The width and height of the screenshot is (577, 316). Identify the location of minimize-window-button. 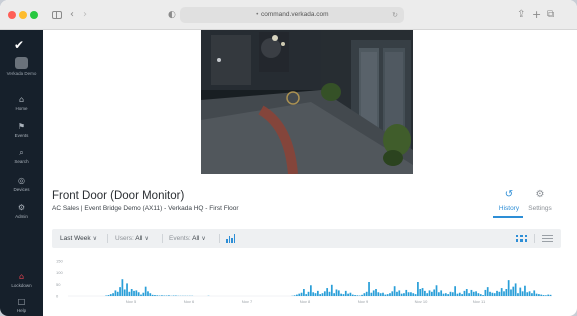
(23, 15).